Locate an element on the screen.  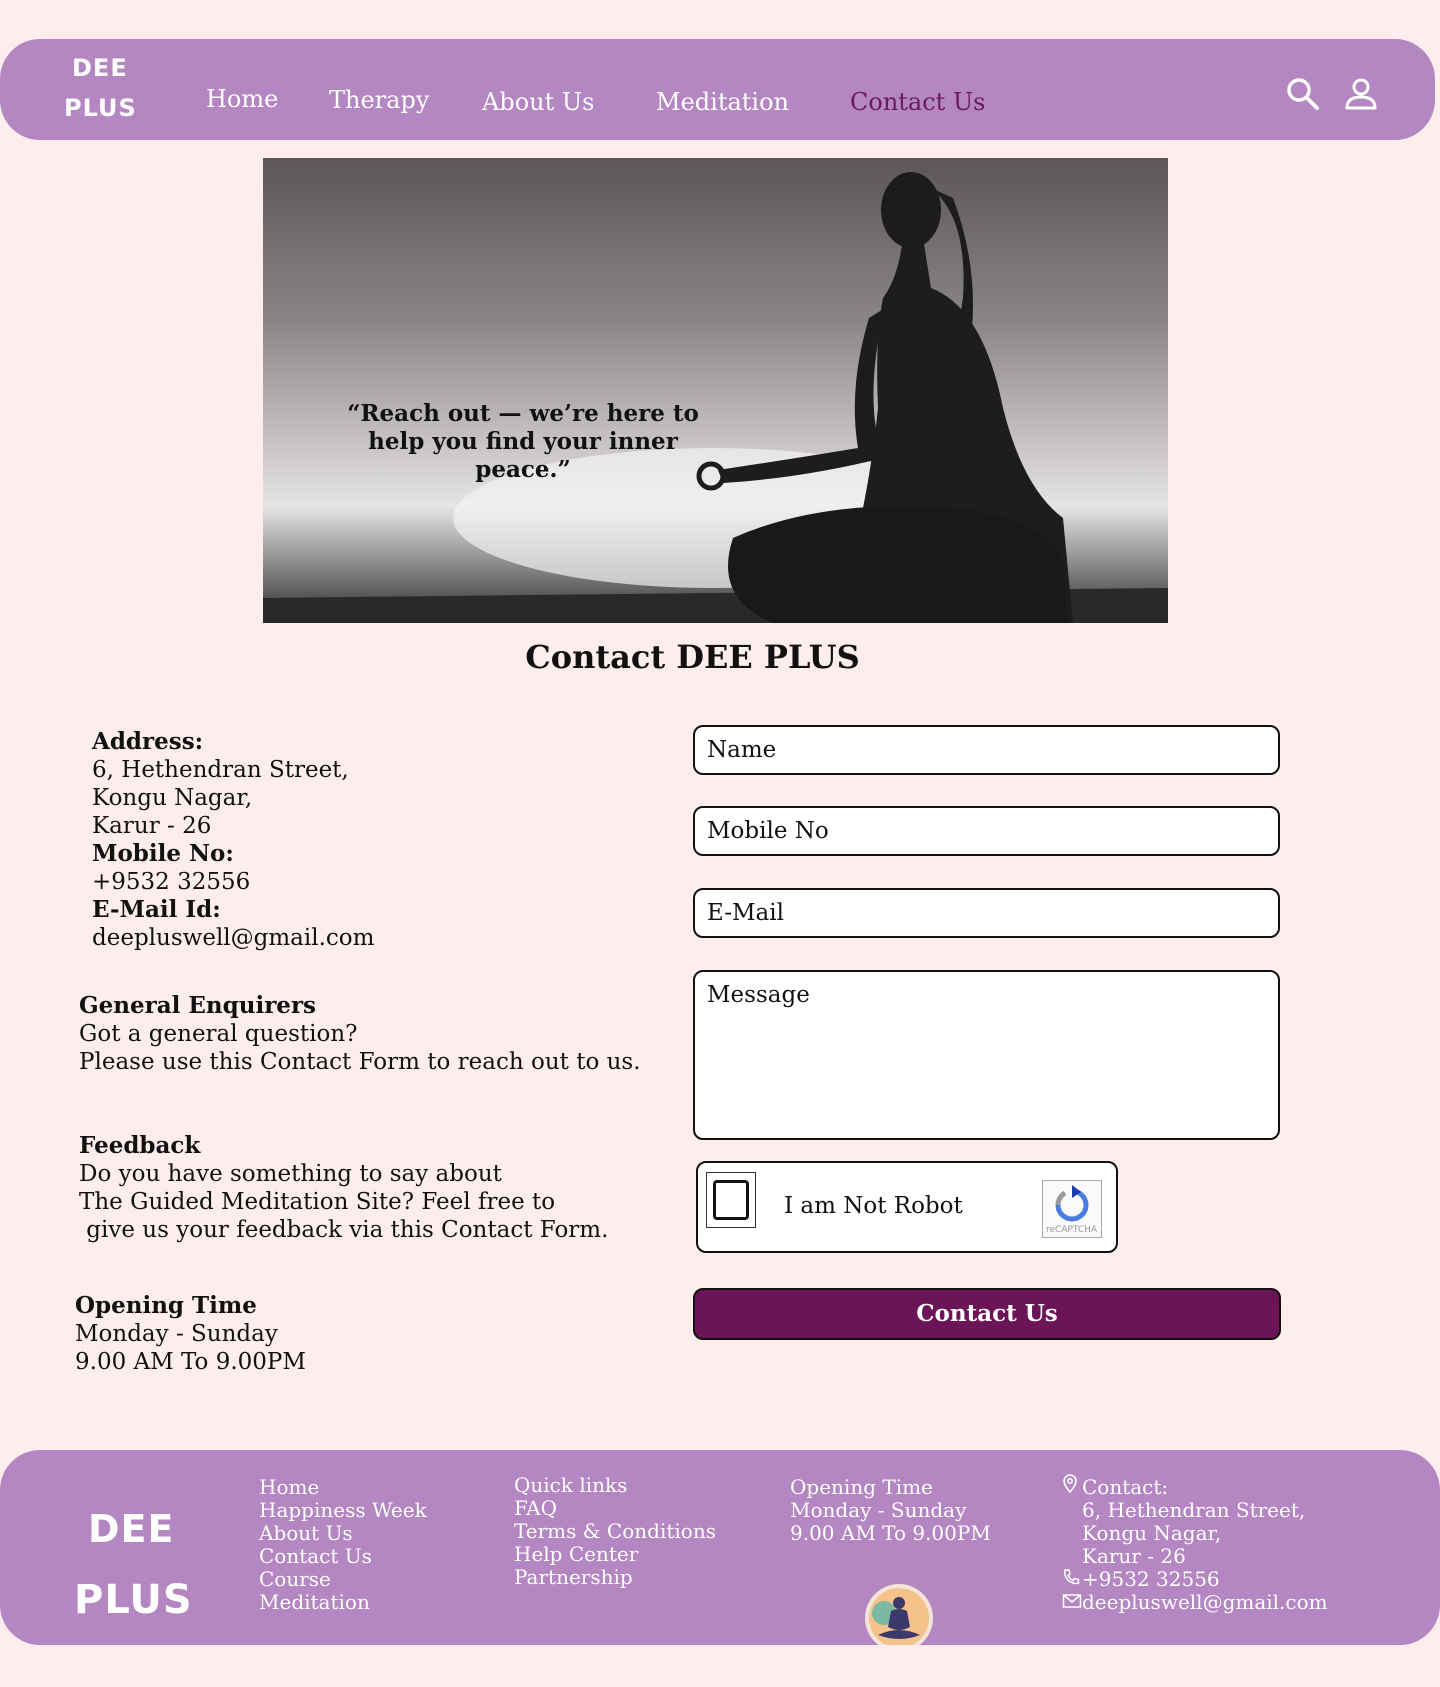
meditation-logo-icon is located at coordinates (899, 1614).